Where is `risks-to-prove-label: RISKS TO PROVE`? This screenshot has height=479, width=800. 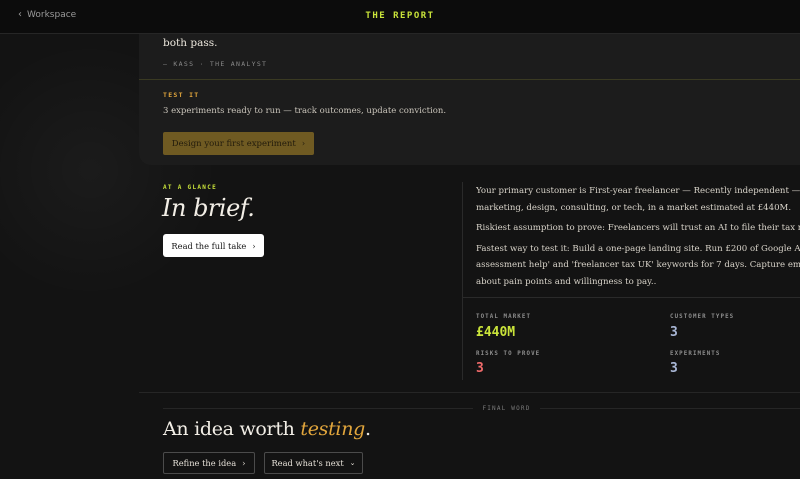
risks-to-prove-label: RISKS TO PROVE is located at coordinates (508, 354).